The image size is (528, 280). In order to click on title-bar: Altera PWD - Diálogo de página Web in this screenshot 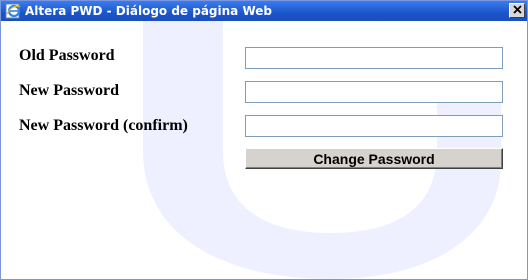, I will do `click(264, 11)`.